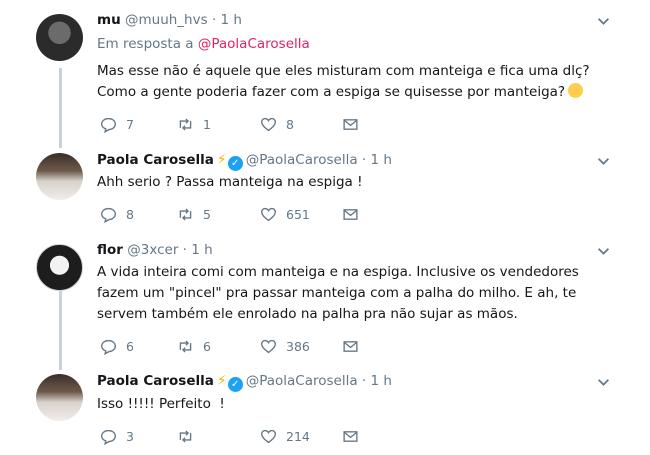 The height and width of the screenshot is (455, 650). I want to click on retweet-button: 6, so click(194, 346).